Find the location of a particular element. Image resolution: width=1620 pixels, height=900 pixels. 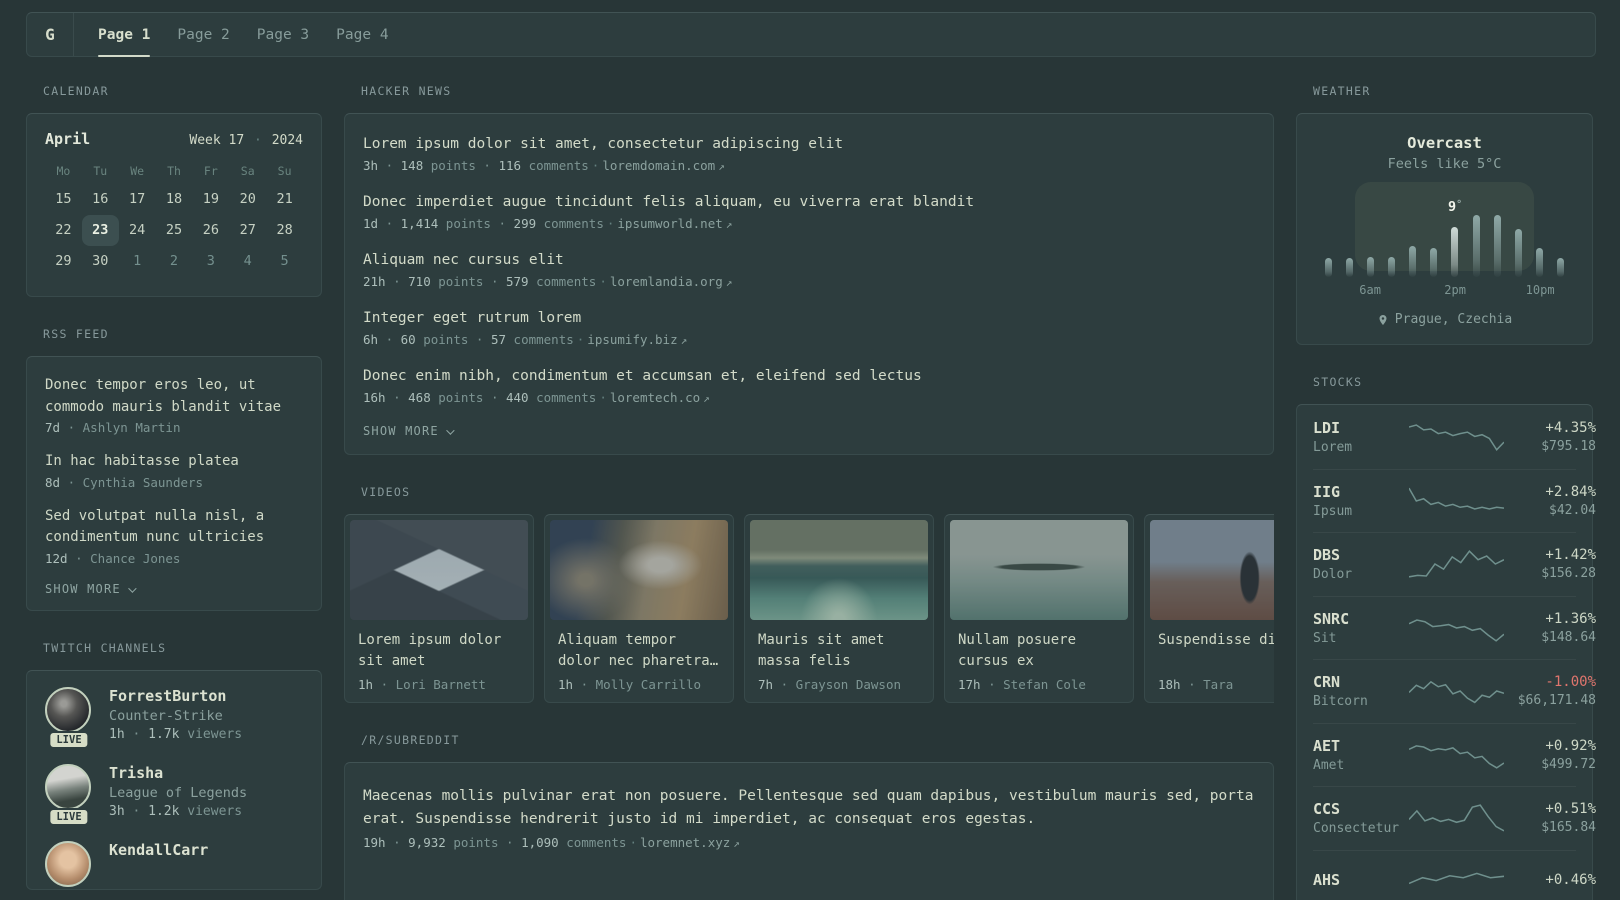

twitch-avatar-wrap is located at coordinates (69, 863).